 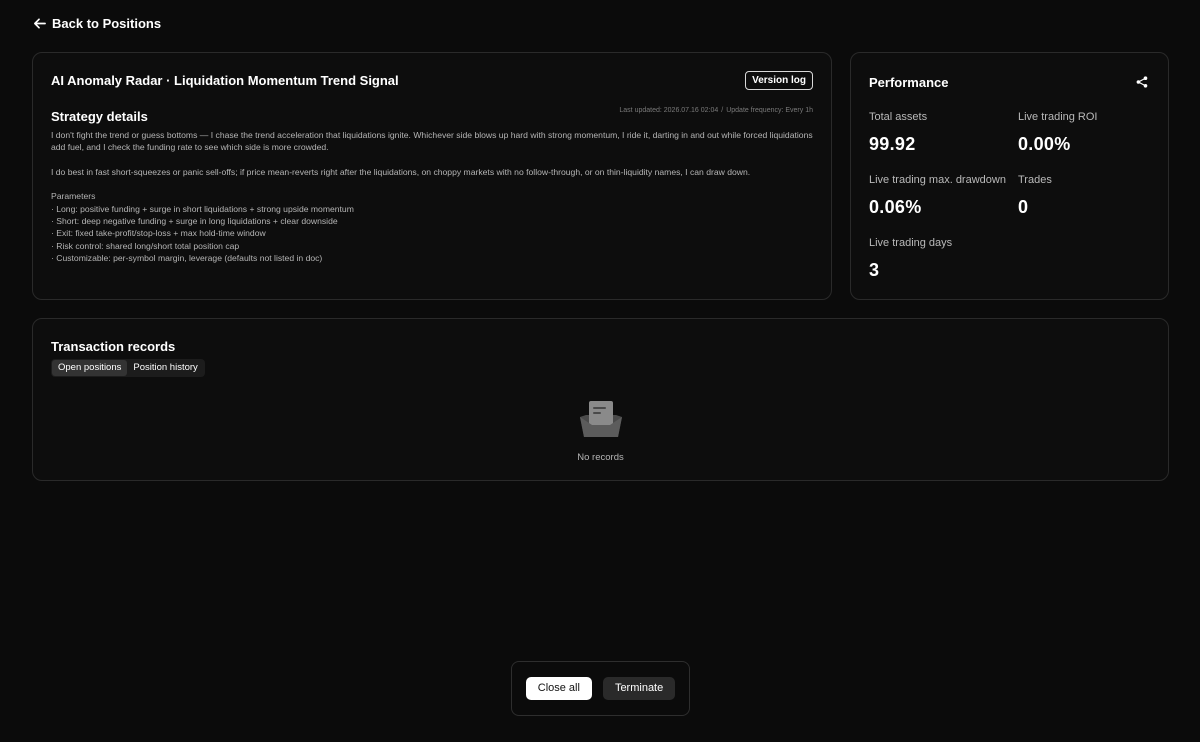 I want to click on metric-live-trading-days: Live trading days 3, so click(x=910, y=259).